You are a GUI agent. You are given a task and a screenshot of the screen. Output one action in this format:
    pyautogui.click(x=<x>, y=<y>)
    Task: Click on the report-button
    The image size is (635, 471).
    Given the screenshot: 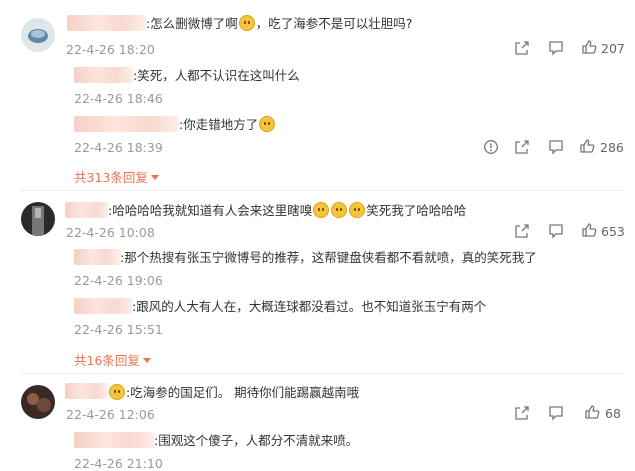 What is the action you would take?
    pyautogui.click(x=491, y=149)
    